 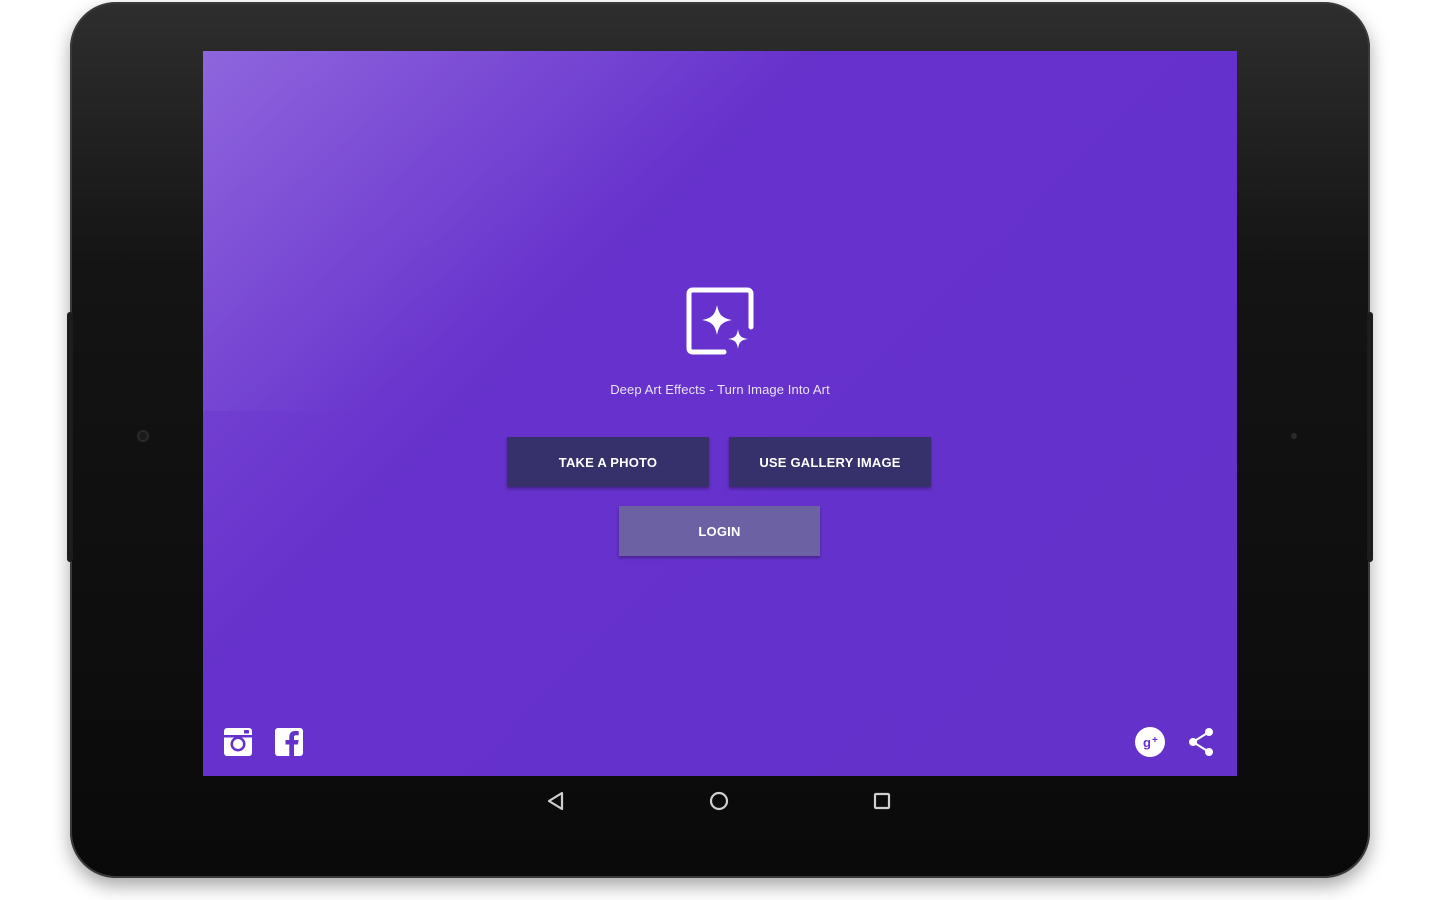 What do you see at coordinates (143, 436) in the screenshot?
I see `front-camera` at bounding box center [143, 436].